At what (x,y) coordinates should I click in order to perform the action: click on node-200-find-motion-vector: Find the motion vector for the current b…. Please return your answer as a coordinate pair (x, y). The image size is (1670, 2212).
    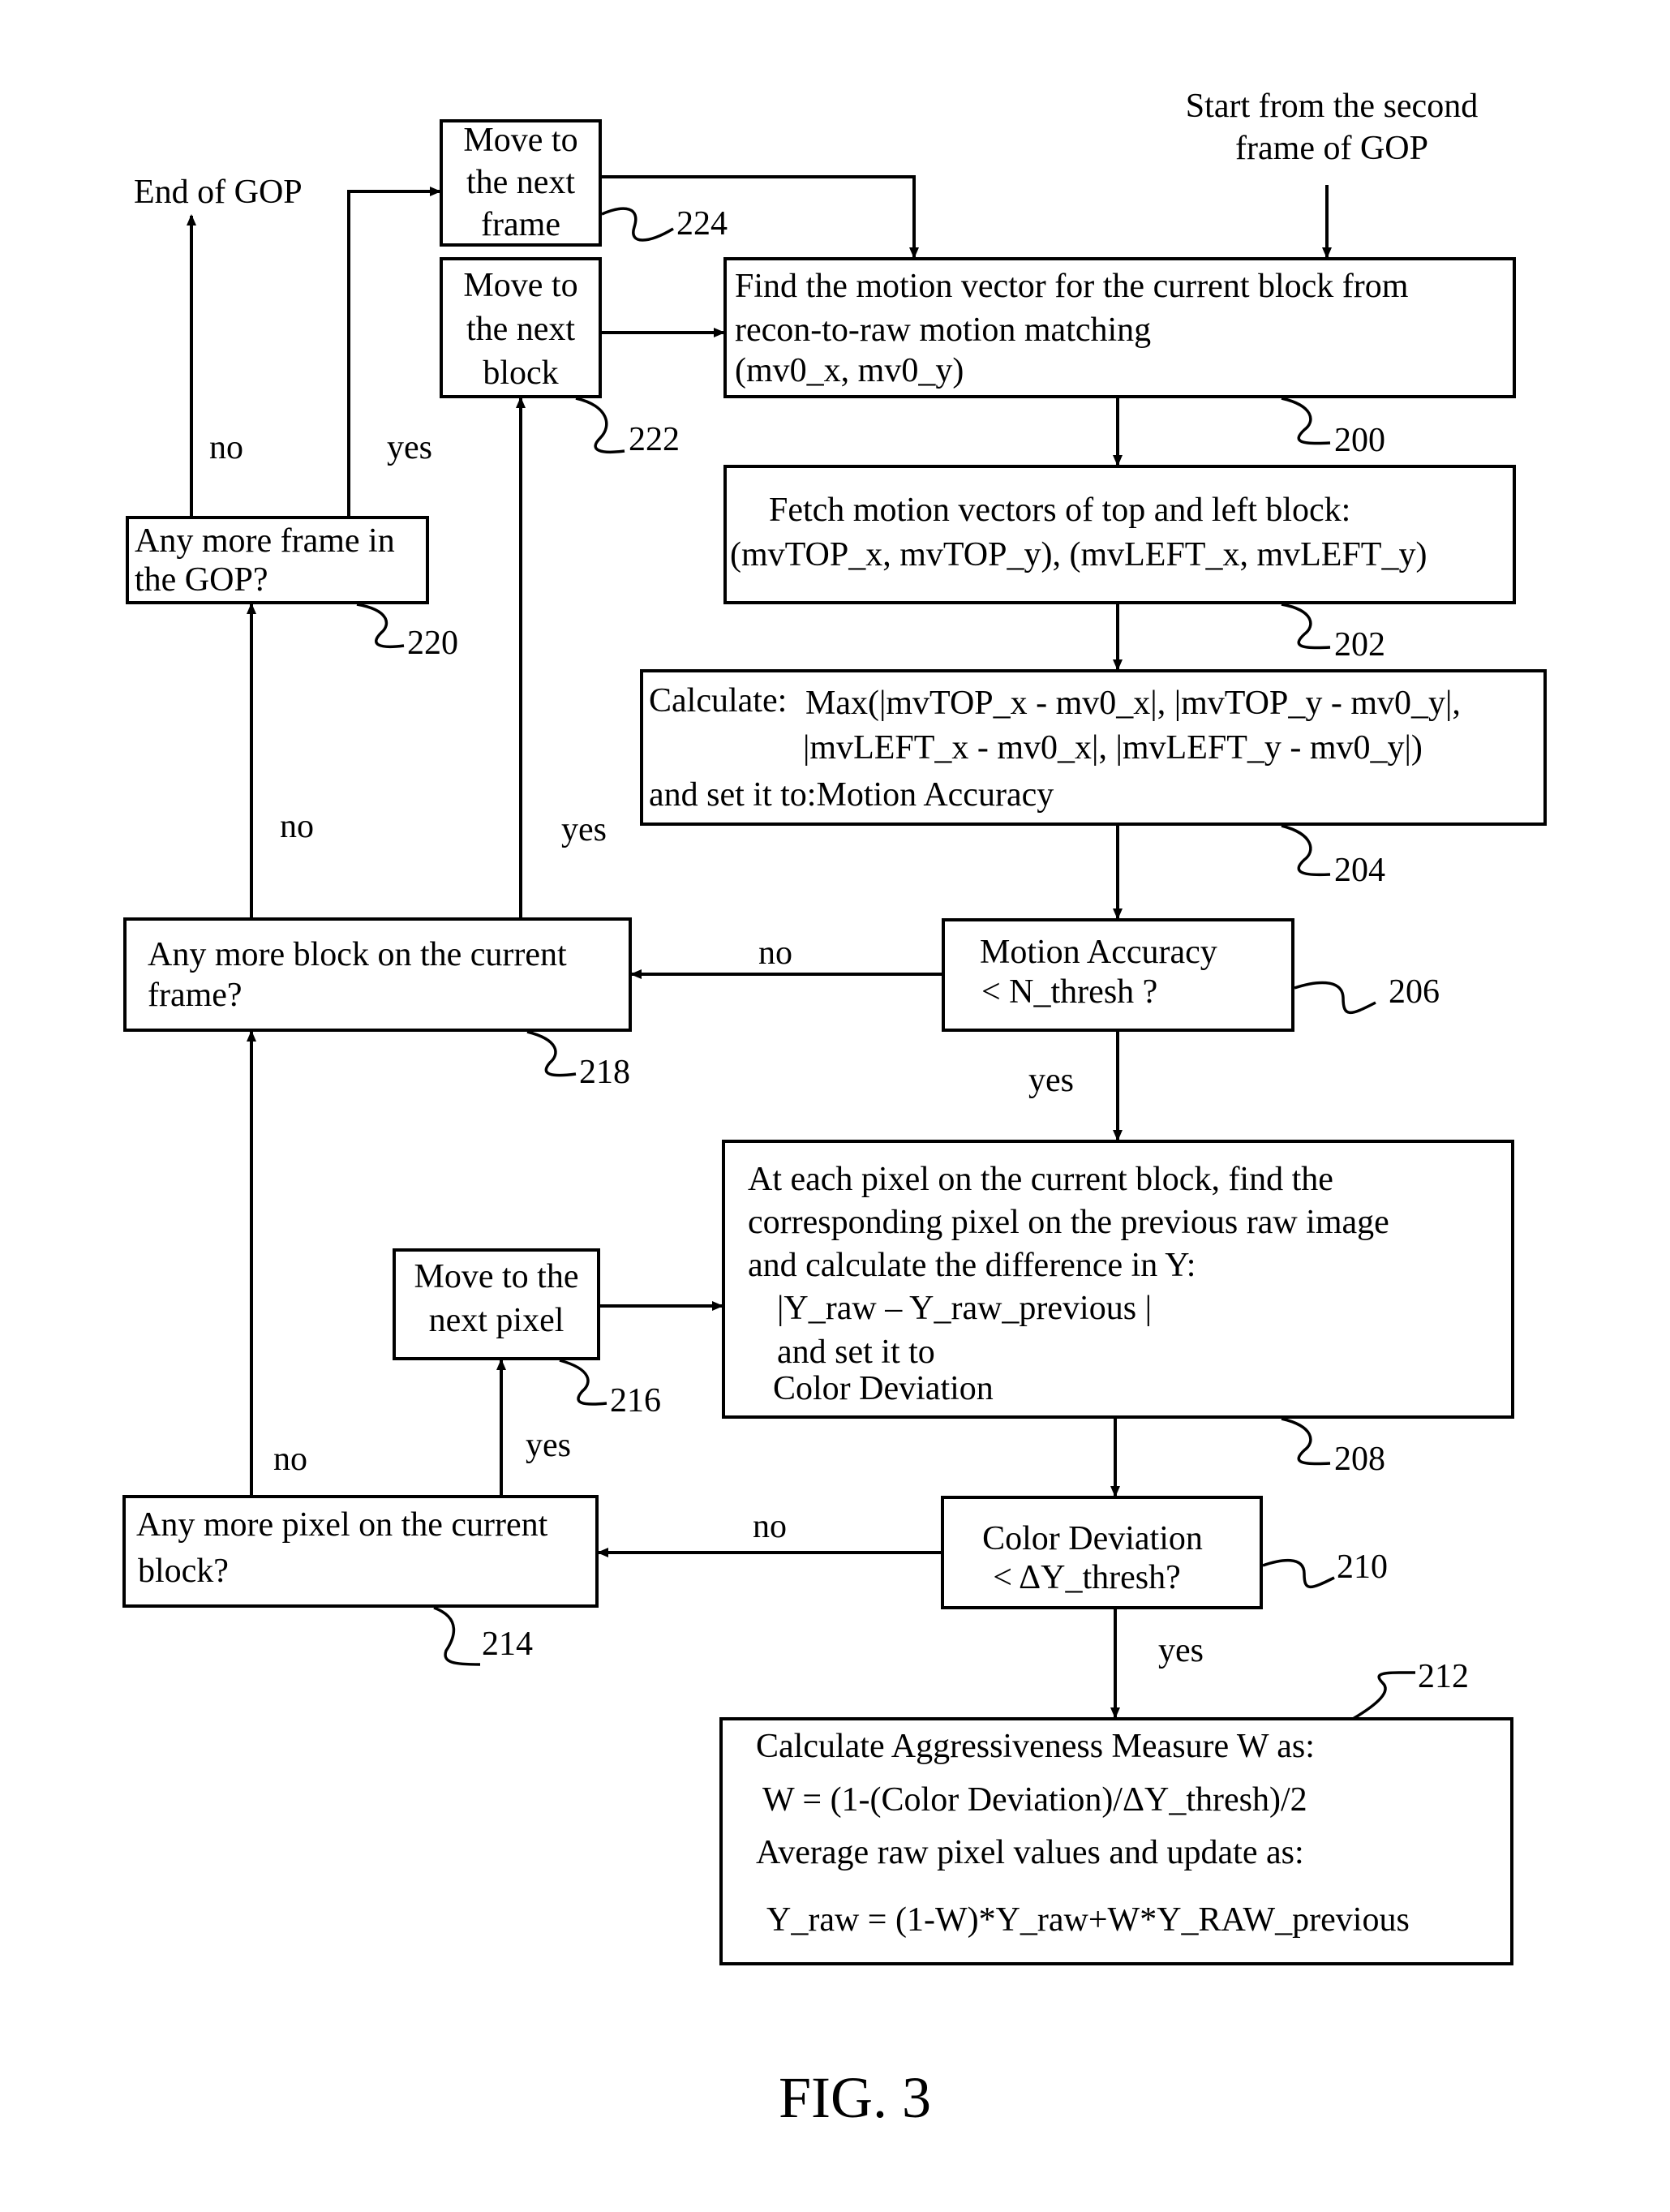
    Looking at the image, I should click on (1119, 327).